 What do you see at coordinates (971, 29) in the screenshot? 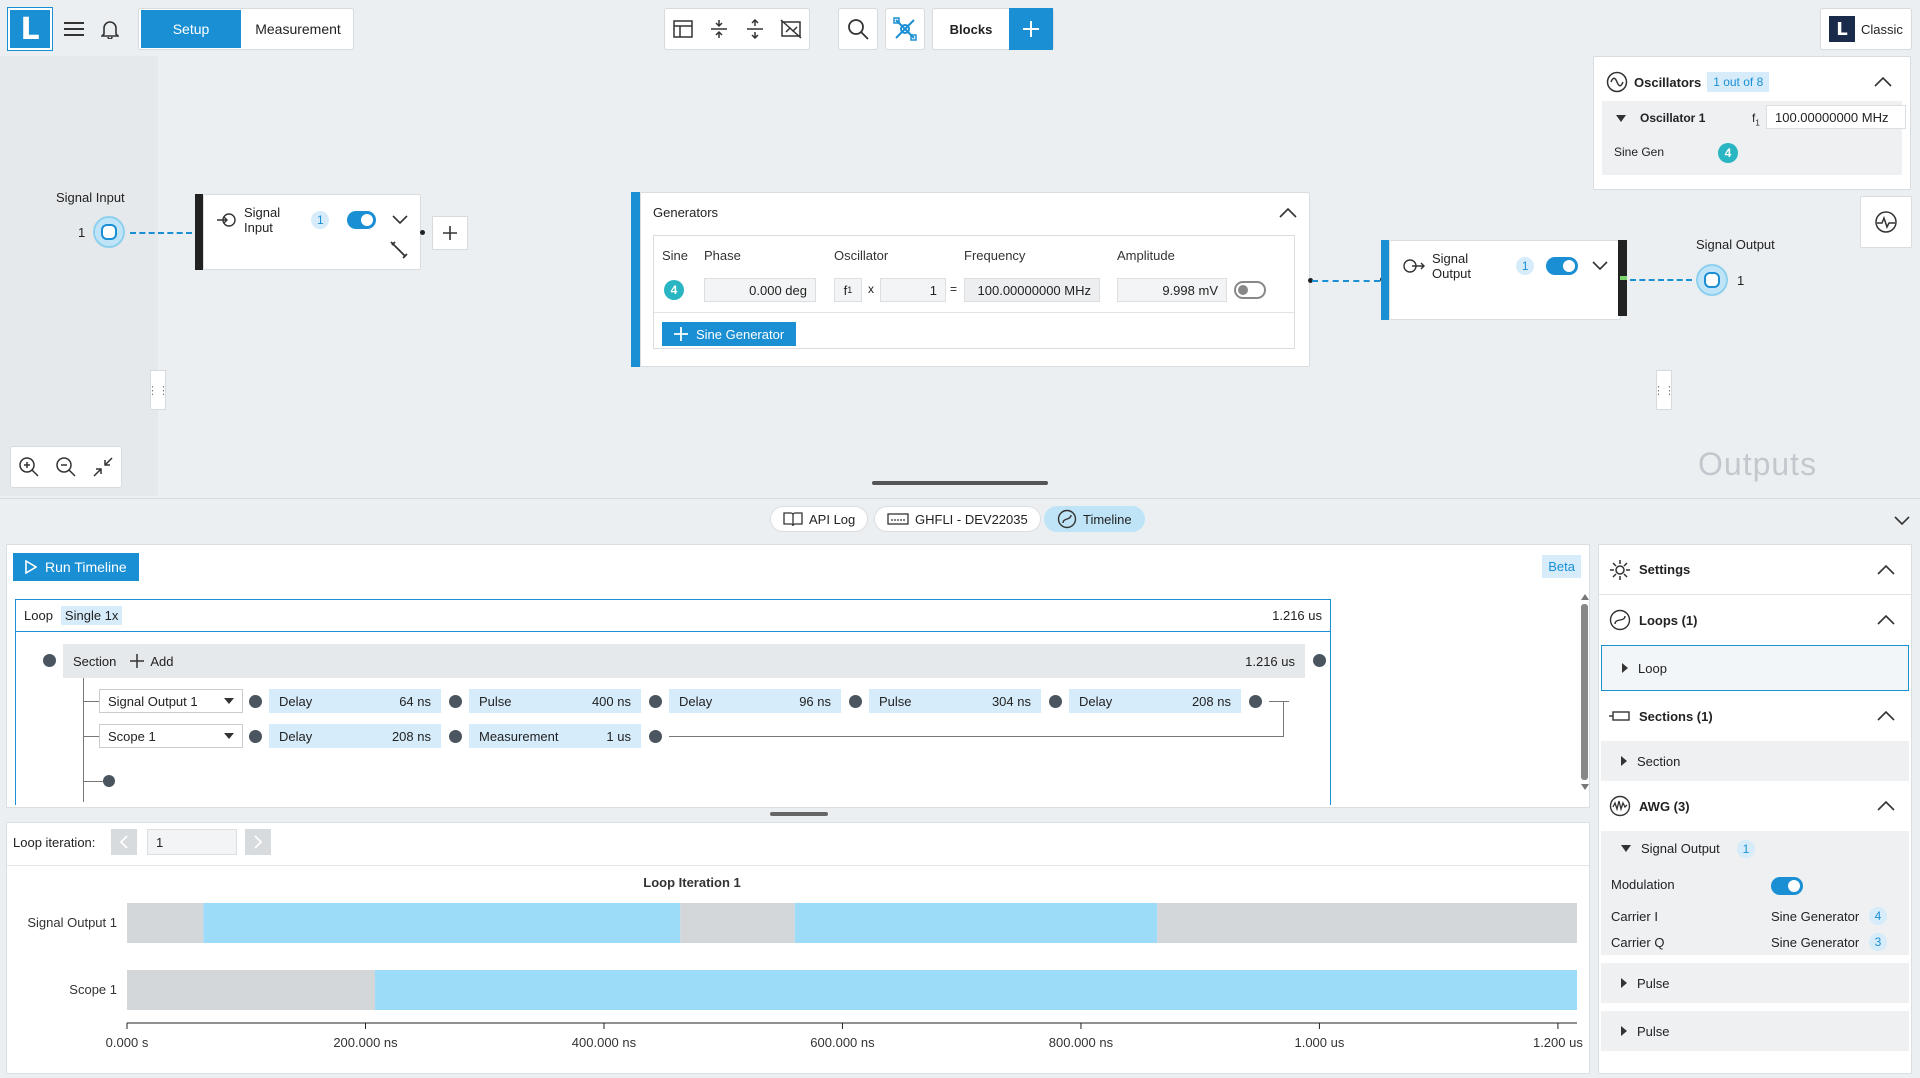
I see `blocks-button: Blocks` at bounding box center [971, 29].